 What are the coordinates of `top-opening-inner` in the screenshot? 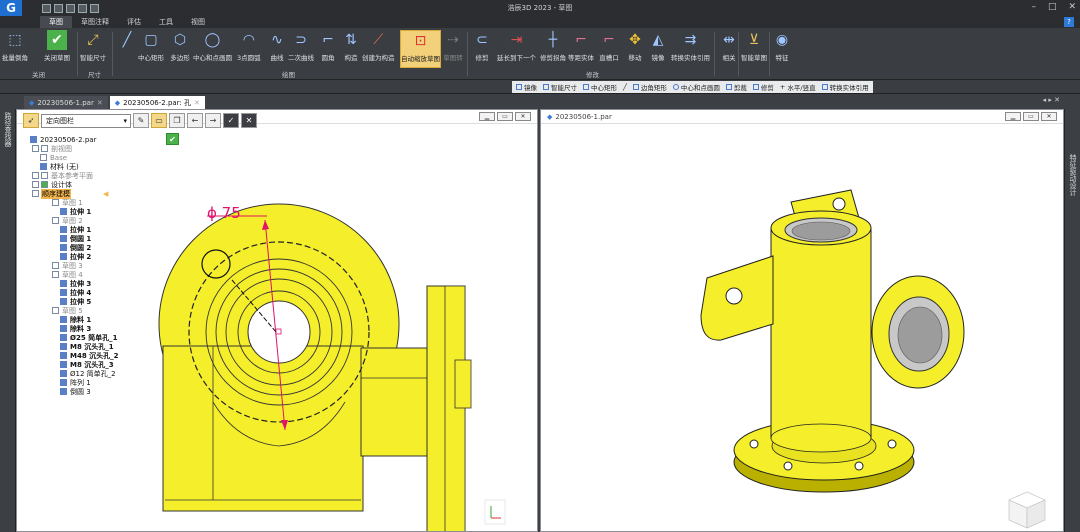 It's located at (821, 231).